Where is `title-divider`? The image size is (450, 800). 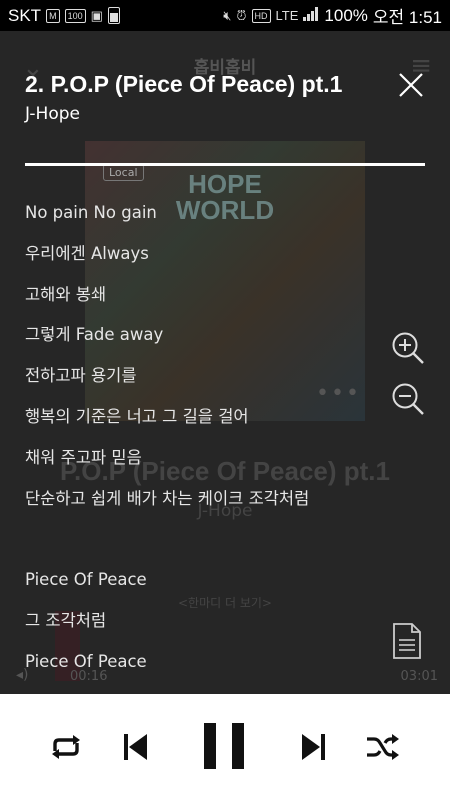
title-divider is located at coordinates (225, 164).